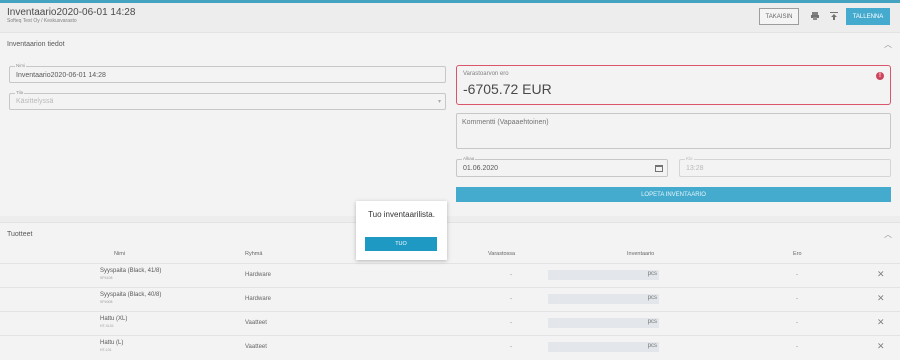 Image resolution: width=900 pixels, height=360 pixels. Describe the element at coordinates (401, 230) in the screenshot. I see `import-dialog: Tuo inventaarilista. TUO` at that location.